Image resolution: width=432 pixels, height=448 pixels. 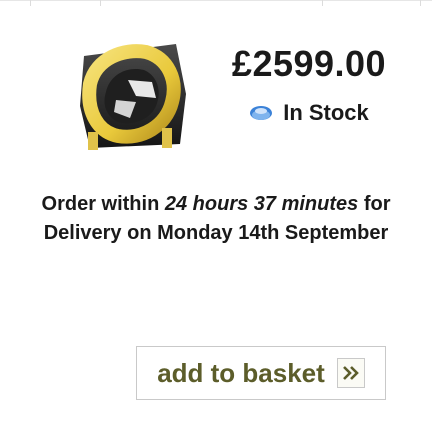 I want to click on top-divider, so click(x=216, y=3).